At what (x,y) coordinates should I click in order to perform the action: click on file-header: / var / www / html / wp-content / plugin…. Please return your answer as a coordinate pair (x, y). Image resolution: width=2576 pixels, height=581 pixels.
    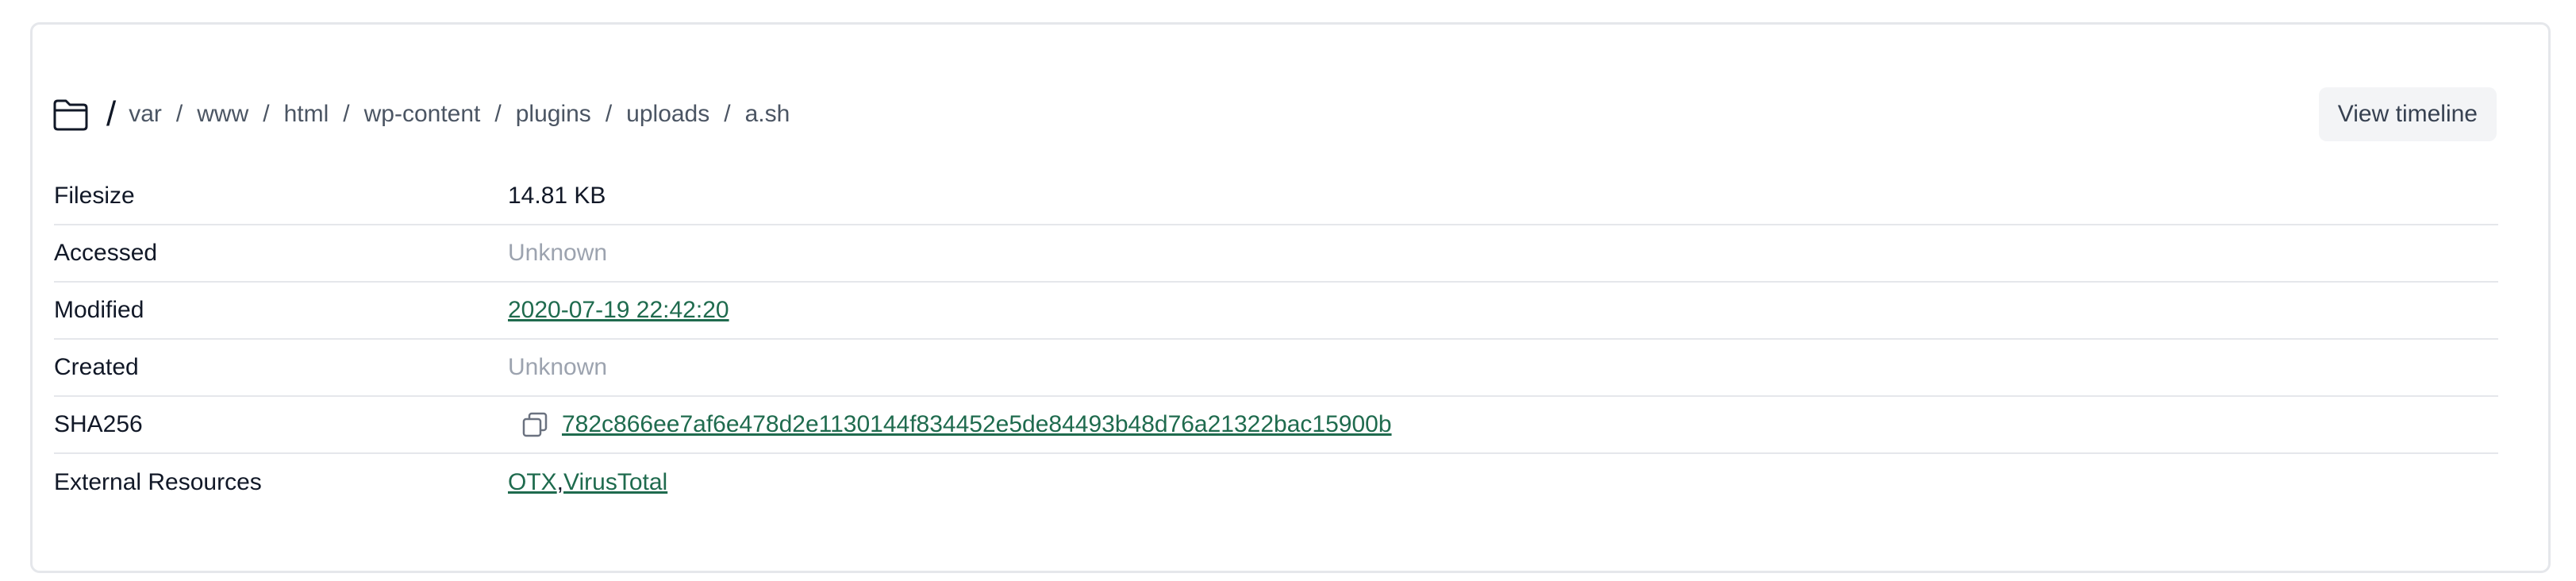
    Looking at the image, I should click on (1274, 114).